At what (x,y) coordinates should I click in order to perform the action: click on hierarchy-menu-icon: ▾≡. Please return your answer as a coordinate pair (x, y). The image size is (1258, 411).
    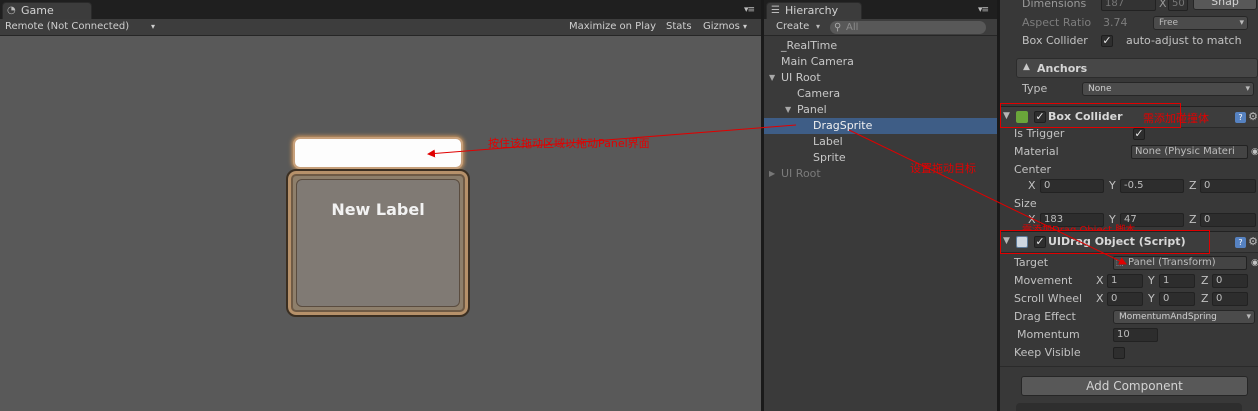
    Looking at the image, I should click on (983, 10).